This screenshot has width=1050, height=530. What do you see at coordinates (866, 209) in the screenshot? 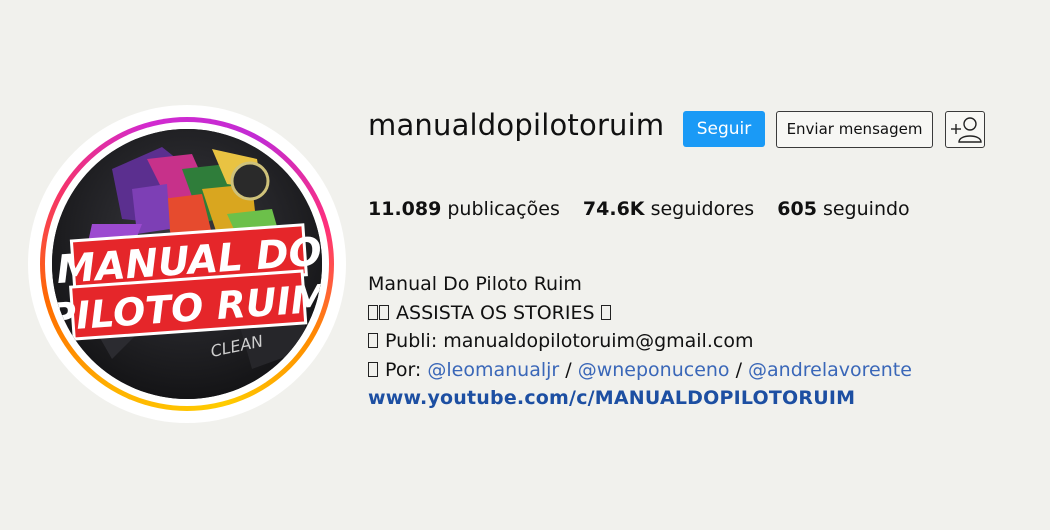
I see `stat-following-label: seguindo` at bounding box center [866, 209].